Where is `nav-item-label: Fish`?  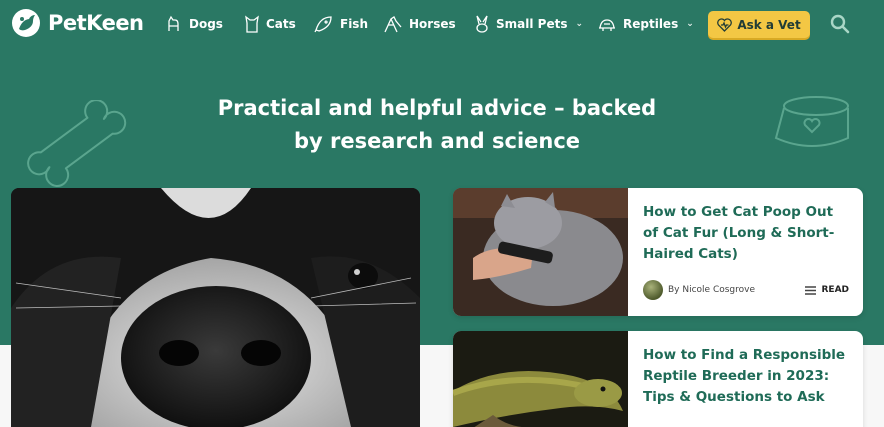 nav-item-label: Fish is located at coordinates (354, 24).